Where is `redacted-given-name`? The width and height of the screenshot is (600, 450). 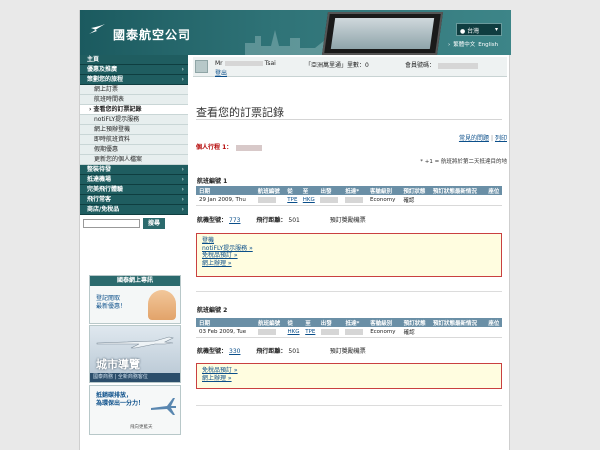 redacted-given-name is located at coordinates (243, 63).